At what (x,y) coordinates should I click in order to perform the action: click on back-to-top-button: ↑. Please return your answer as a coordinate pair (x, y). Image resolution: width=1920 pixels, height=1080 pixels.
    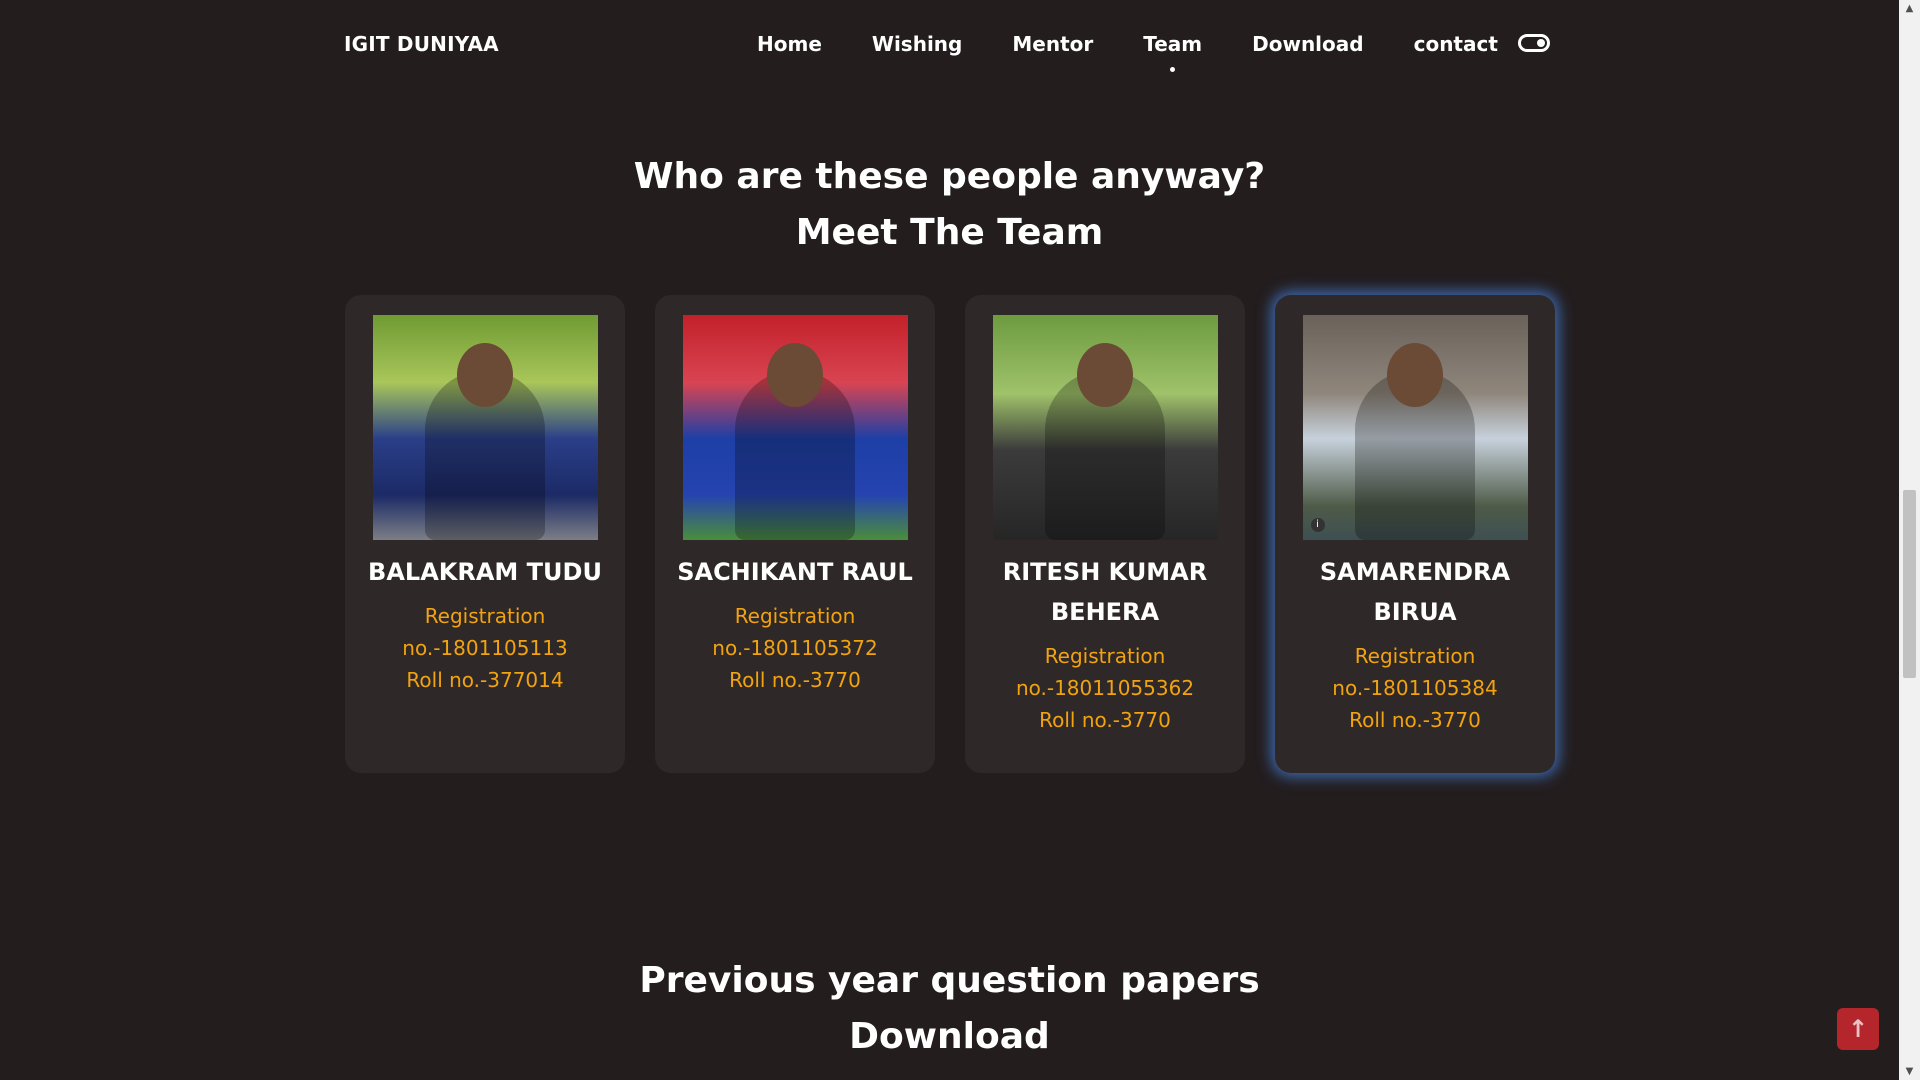
    Looking at the image, I should click on (1858, 1029).